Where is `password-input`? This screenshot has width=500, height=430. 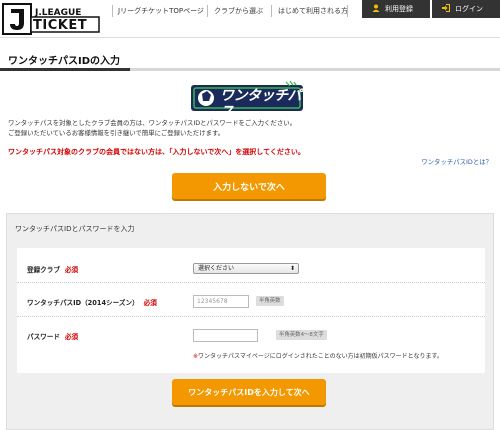
password-input is located at coordinates (225, 335).